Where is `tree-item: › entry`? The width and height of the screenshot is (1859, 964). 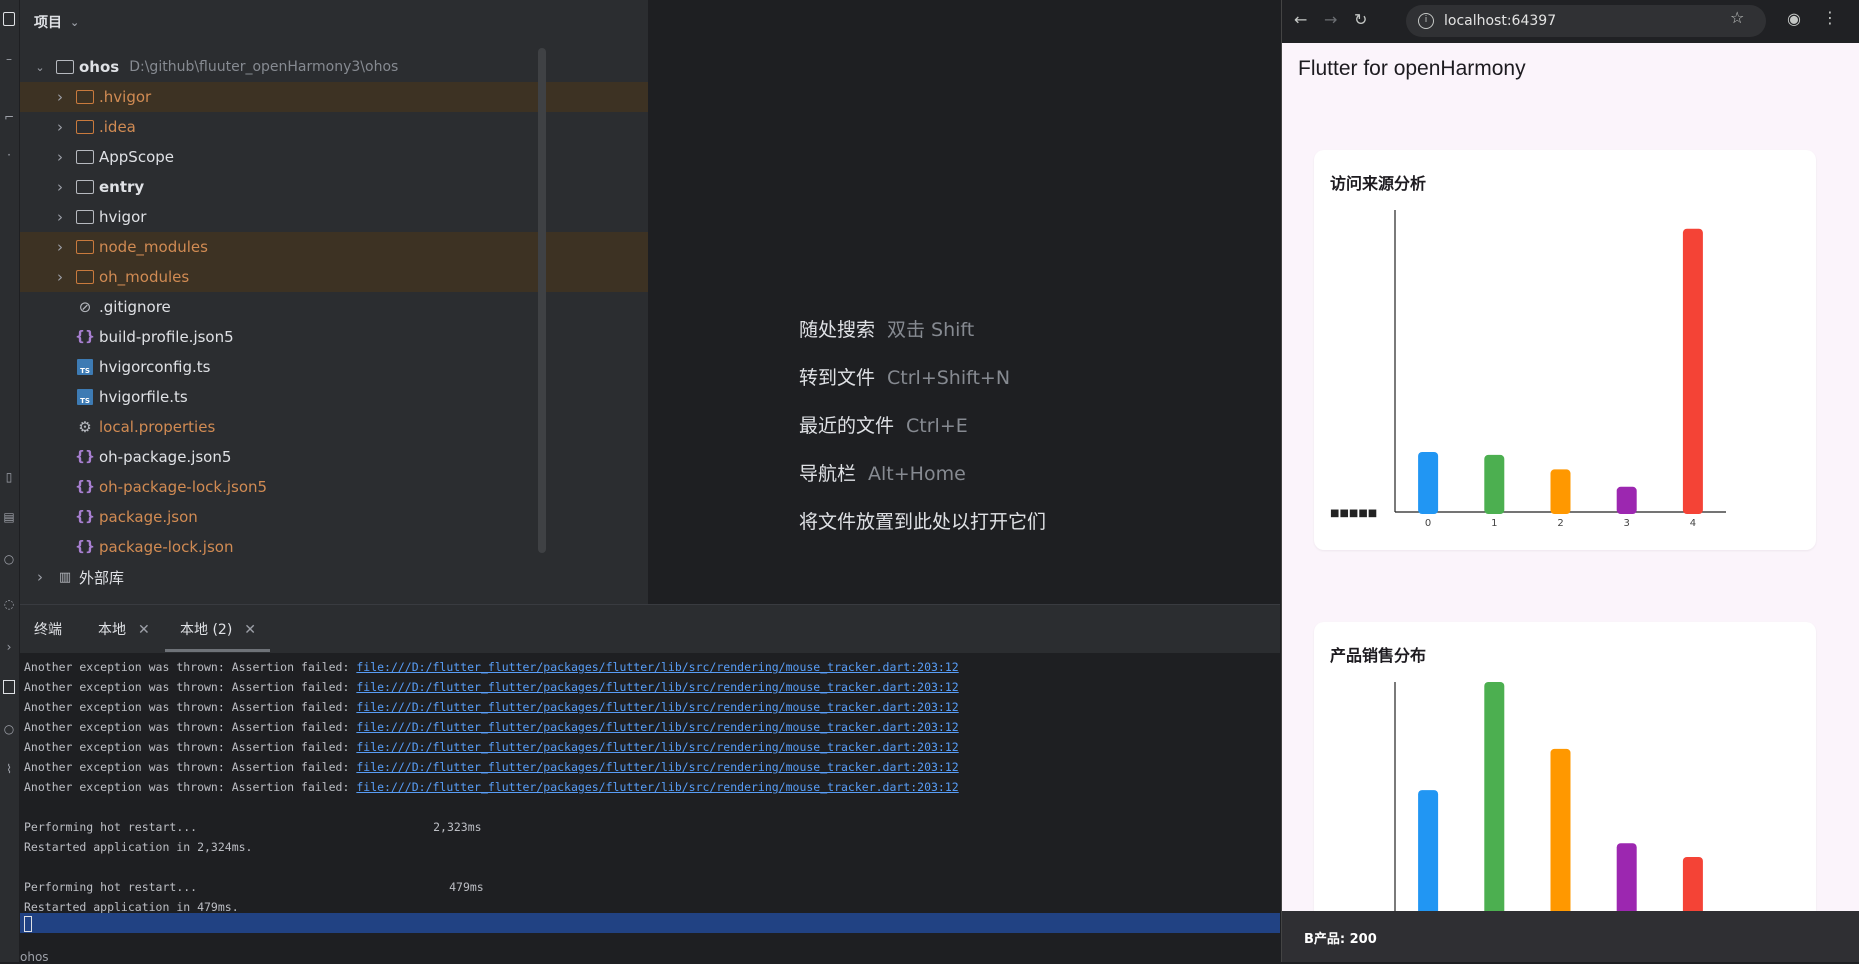 tree-item: › entry is located at coordinates (335, 187).